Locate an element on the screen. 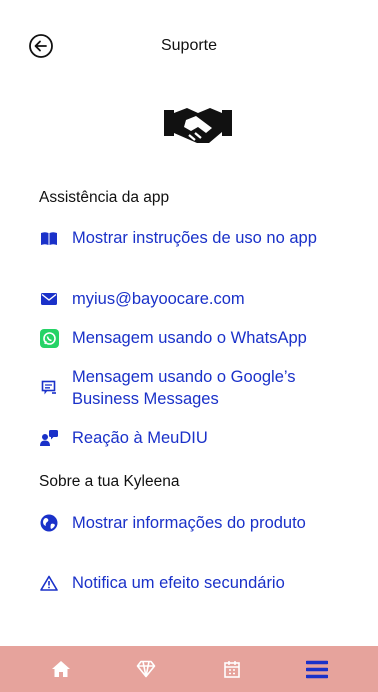 The width and height of the screenshot is (378, 692). email-link-label: myius@bayoocare.com is located at coordinates (158, 299).